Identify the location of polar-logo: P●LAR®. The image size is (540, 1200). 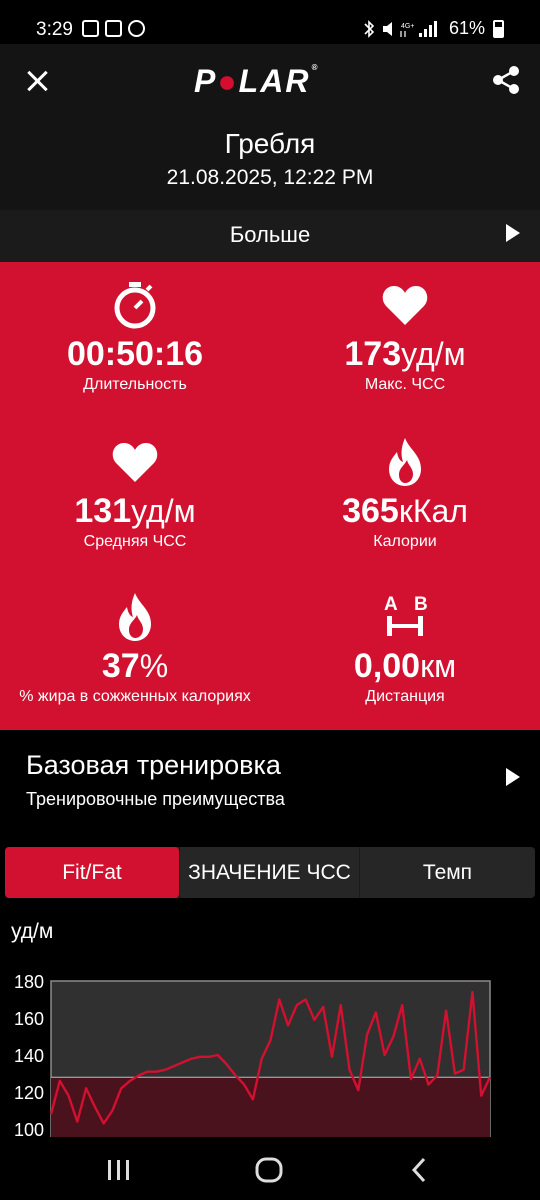
(256, 81).